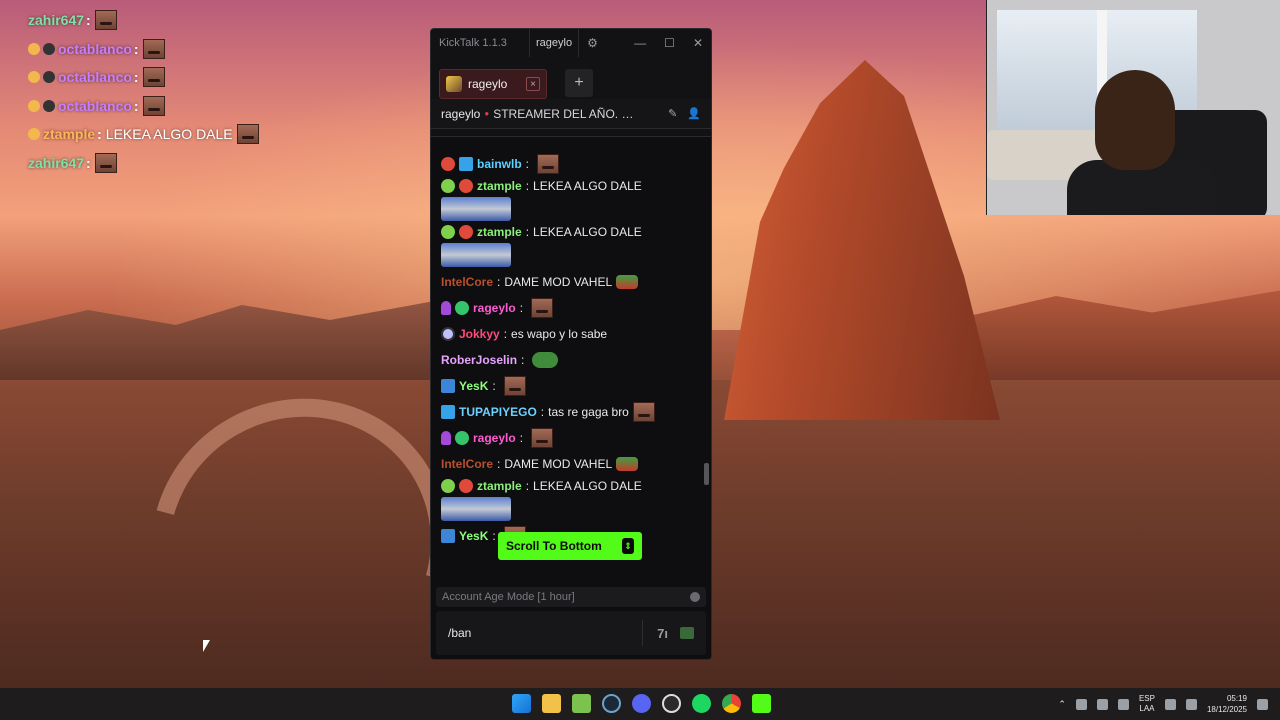 The width and height of the screenshot is (1280, 720). Describe the element at coordinates (479, 360) in the screenshot. I see `chat-username: RoberJoselin` at that location.